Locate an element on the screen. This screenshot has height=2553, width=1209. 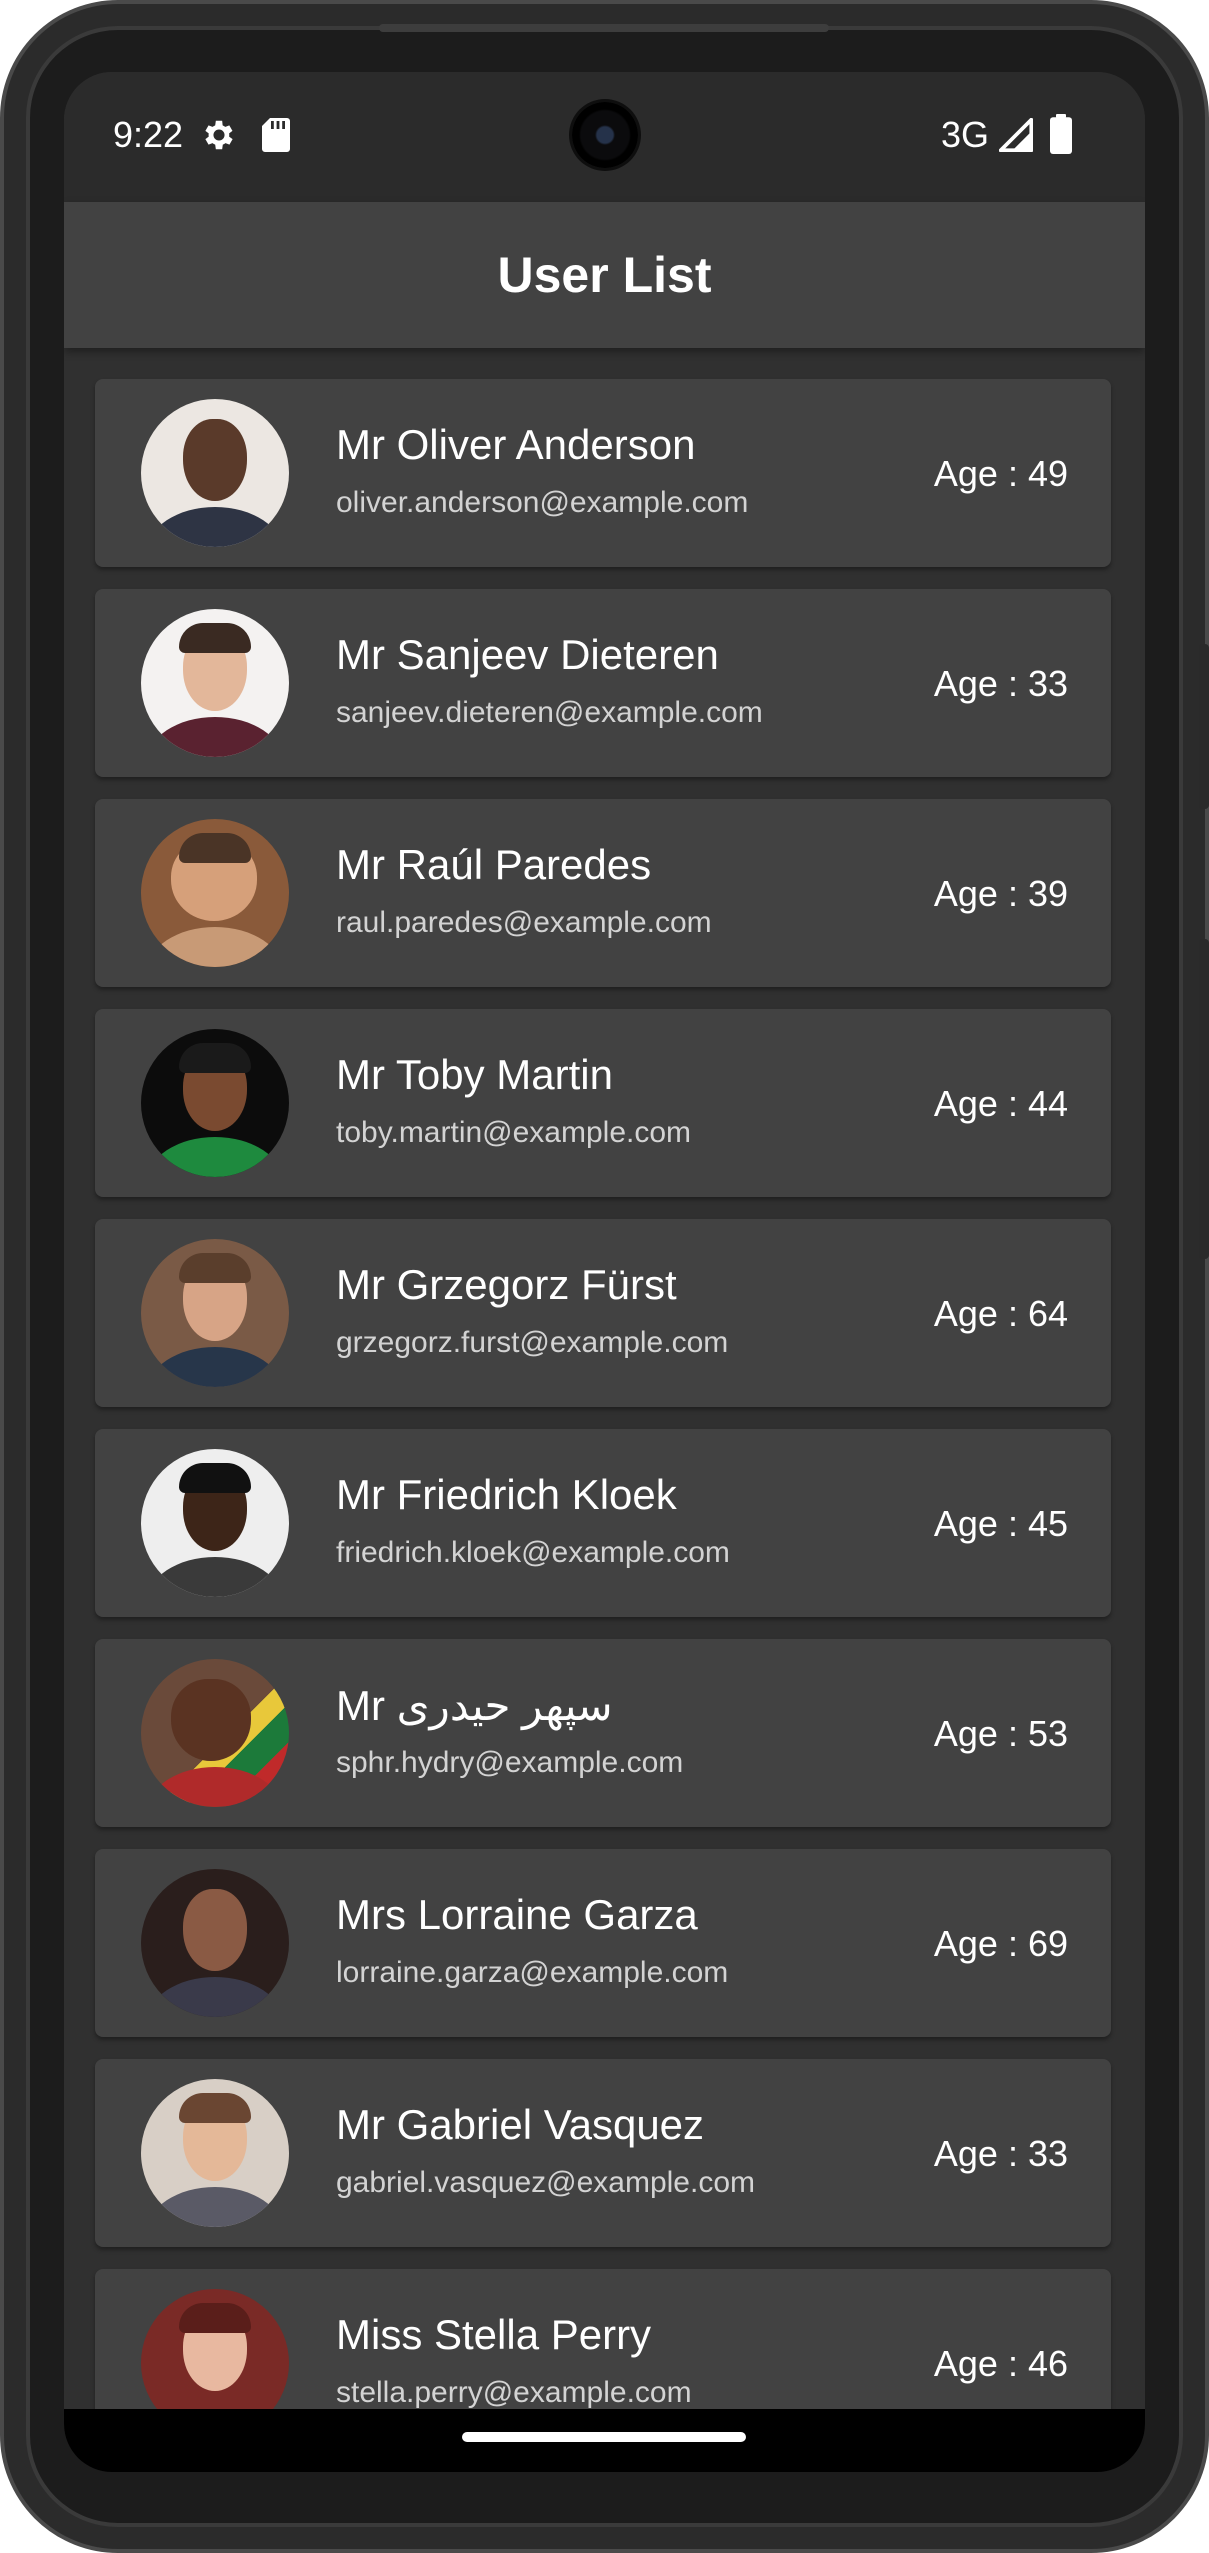
user-name: Mrs Lorraine Garza is located at coordinates (517, 1914).